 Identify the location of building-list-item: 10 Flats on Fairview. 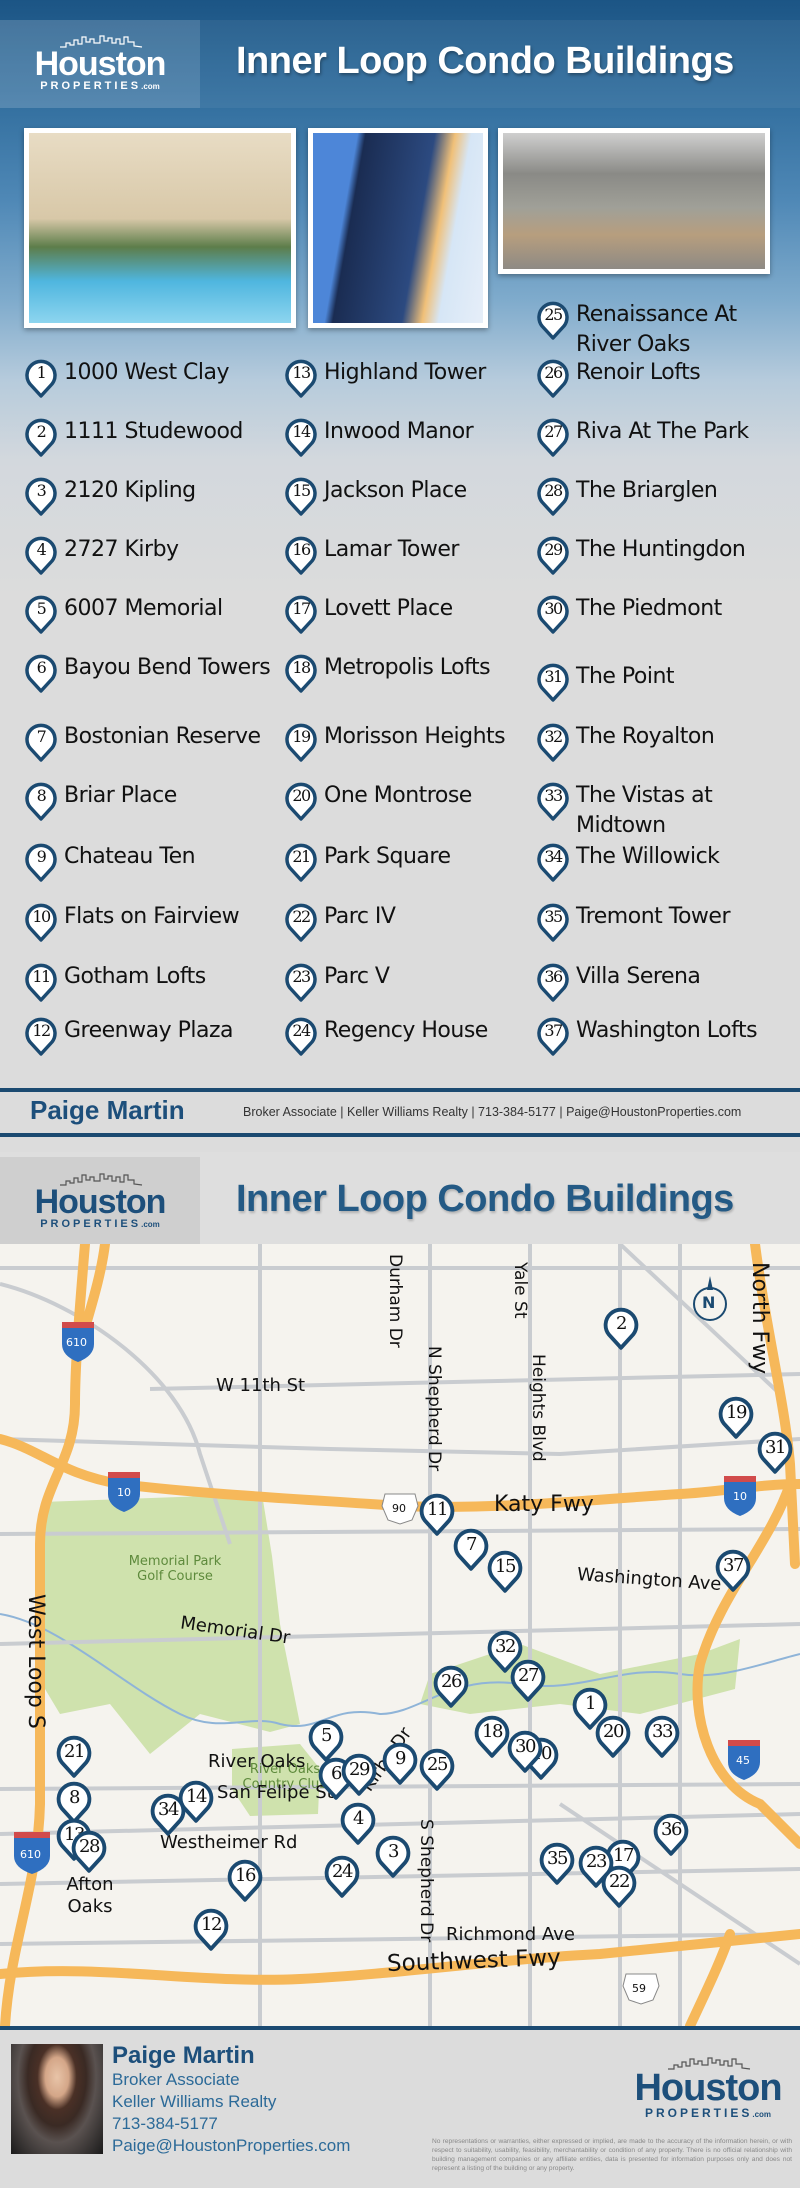
(151, 922).